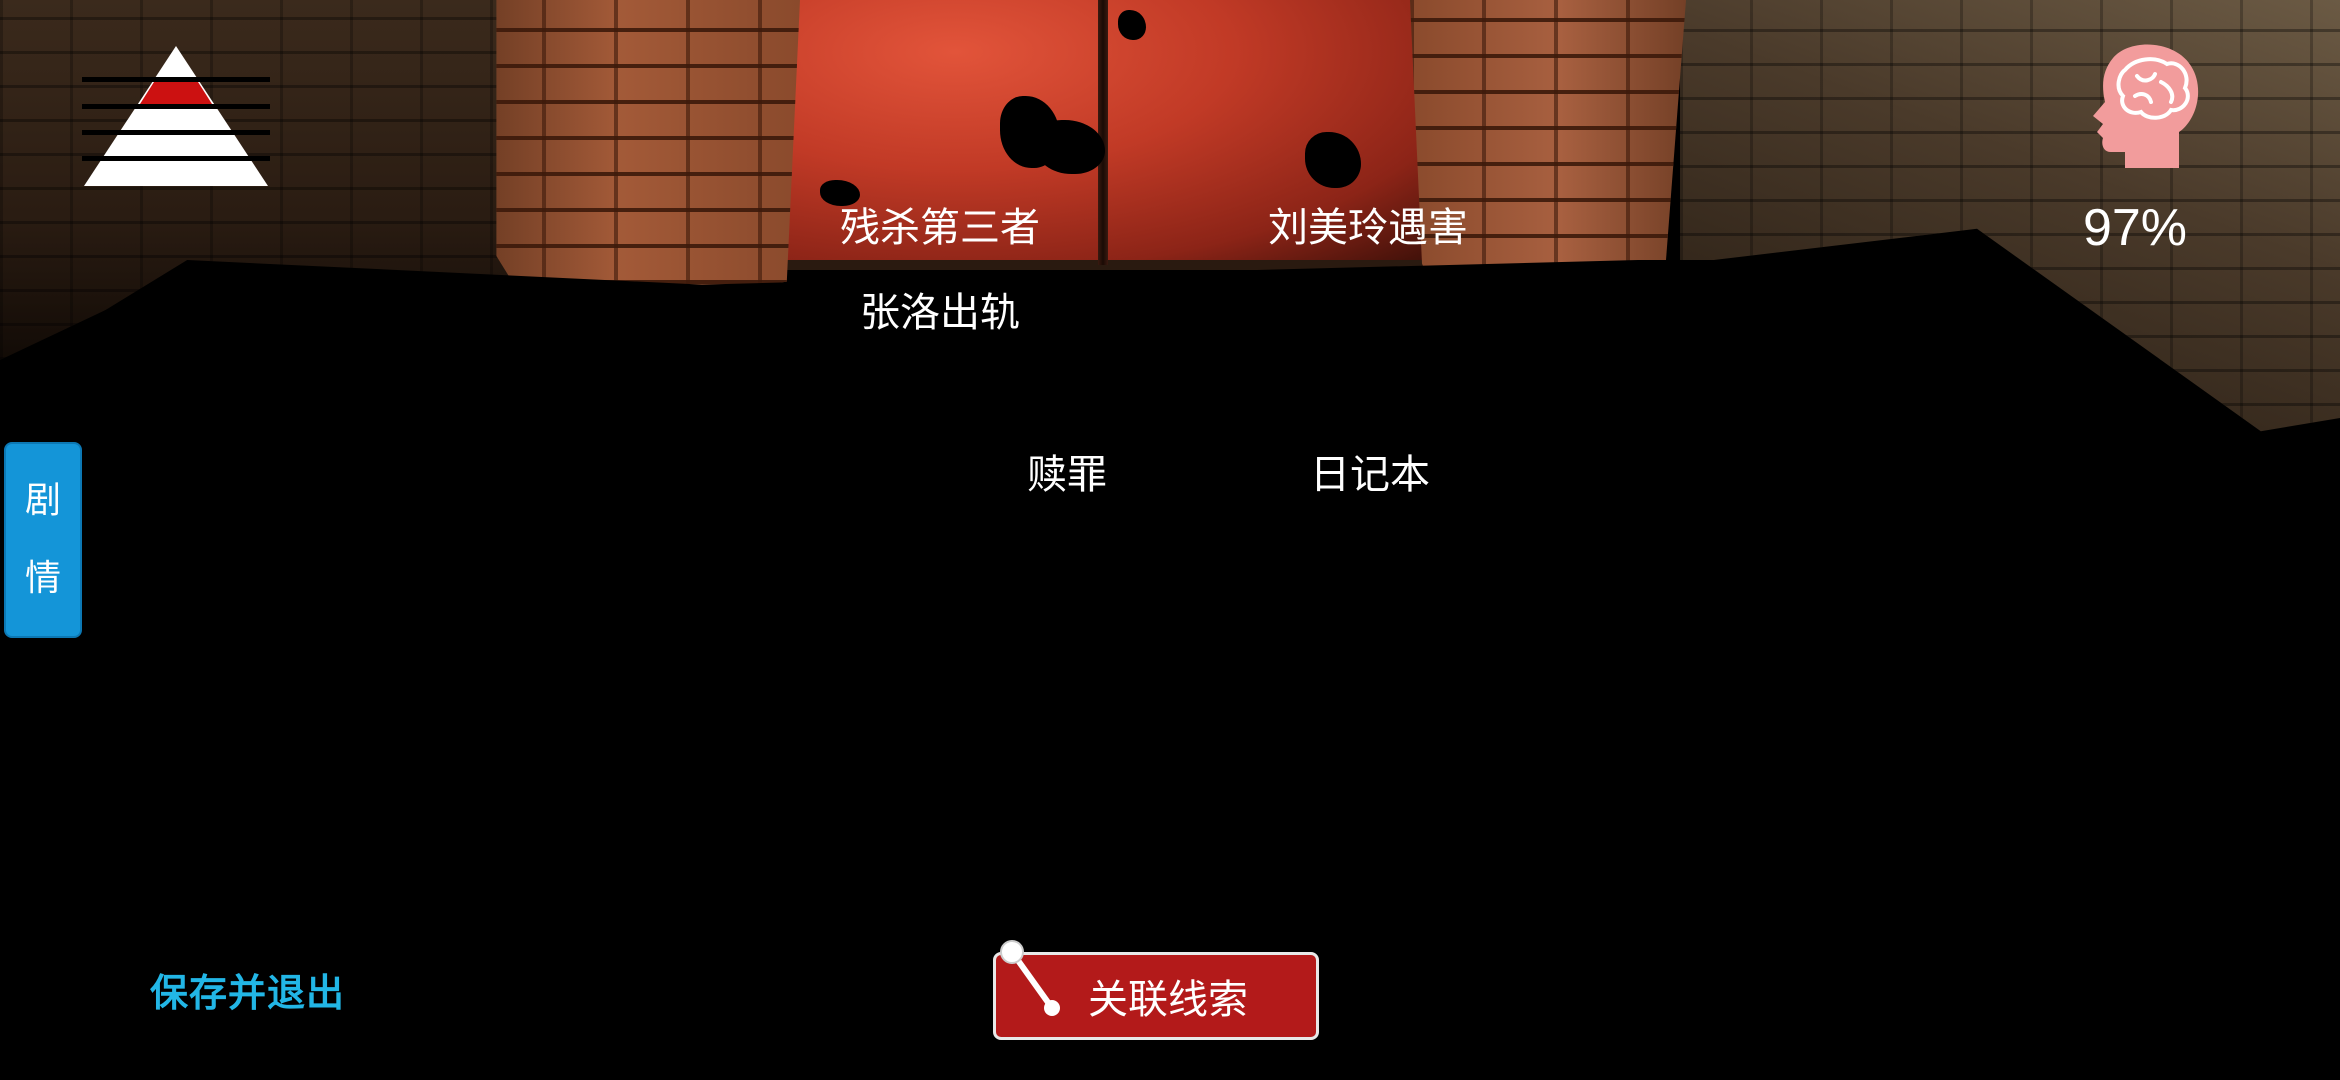 This screenshot has width=2340, height=1080. Describe the element at coordinates (940, 309) in the screenshot. I see `clue-item: 张洛出轨` at that location.